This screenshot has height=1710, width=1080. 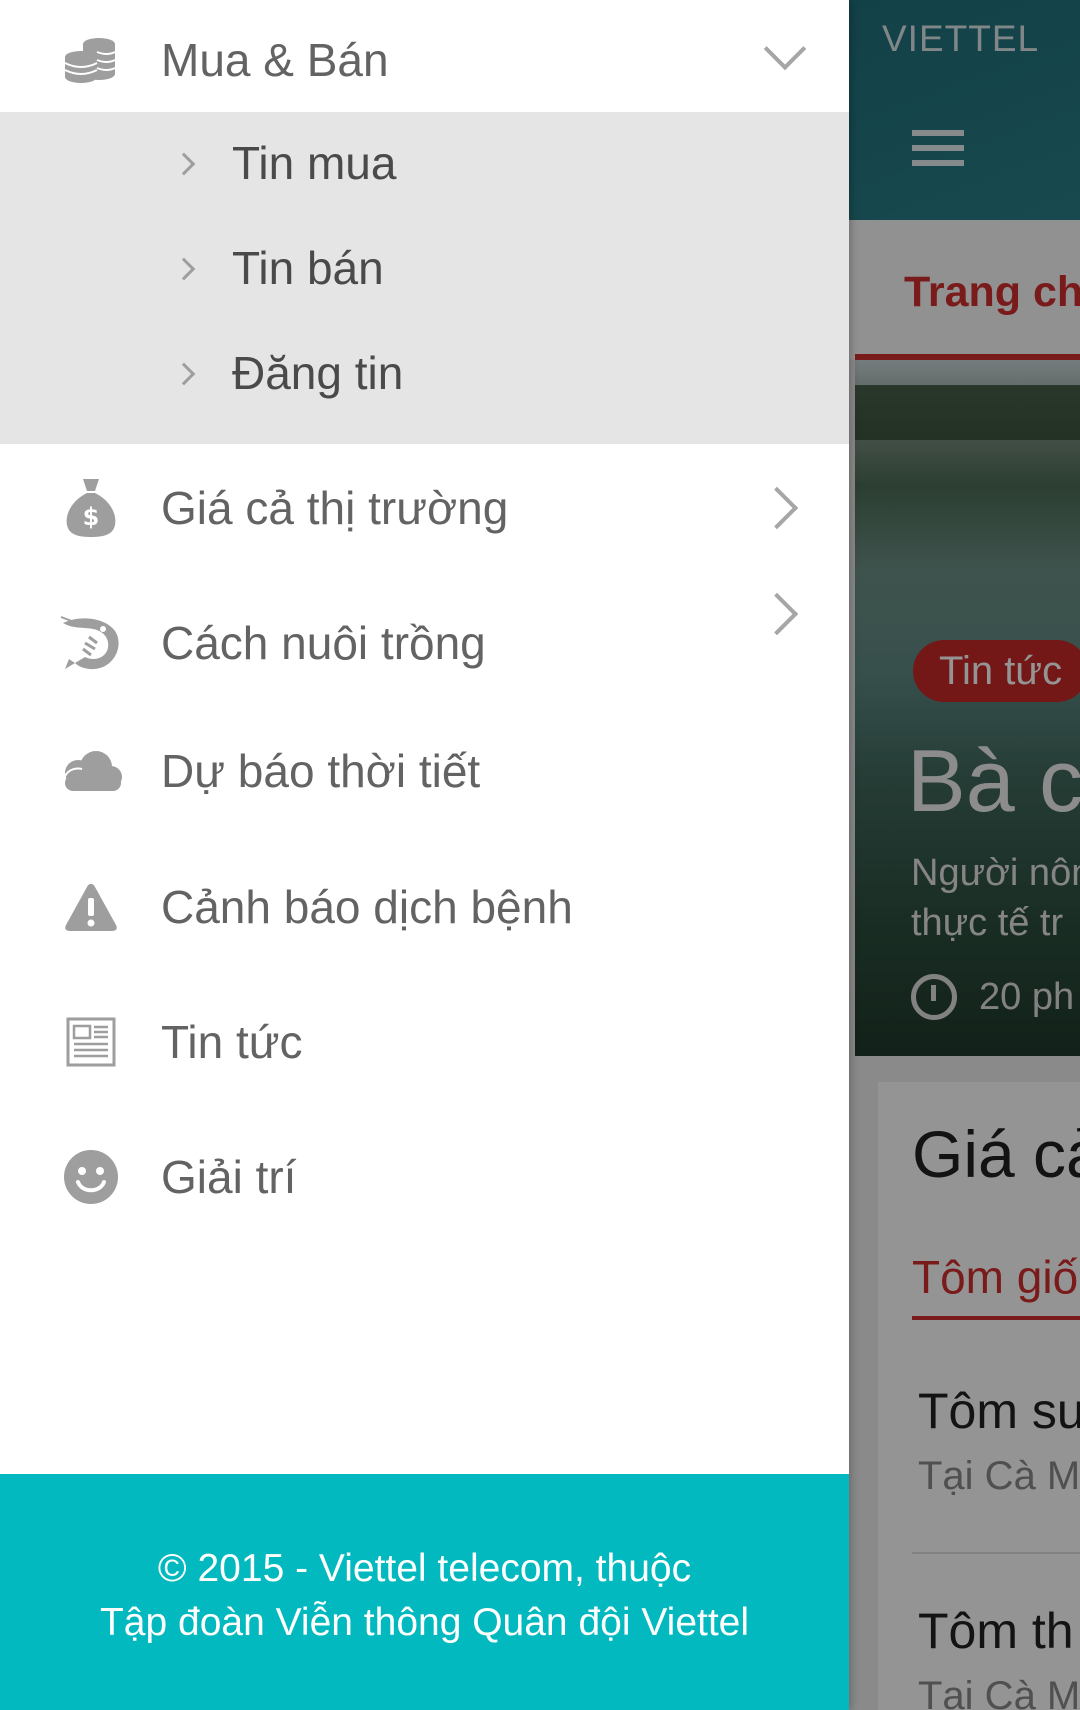 What do you see at coordinates (275, 60) in the screenshot?
I see `drawer-item-label: Mua & Bán` at bounding box center [275, 60].